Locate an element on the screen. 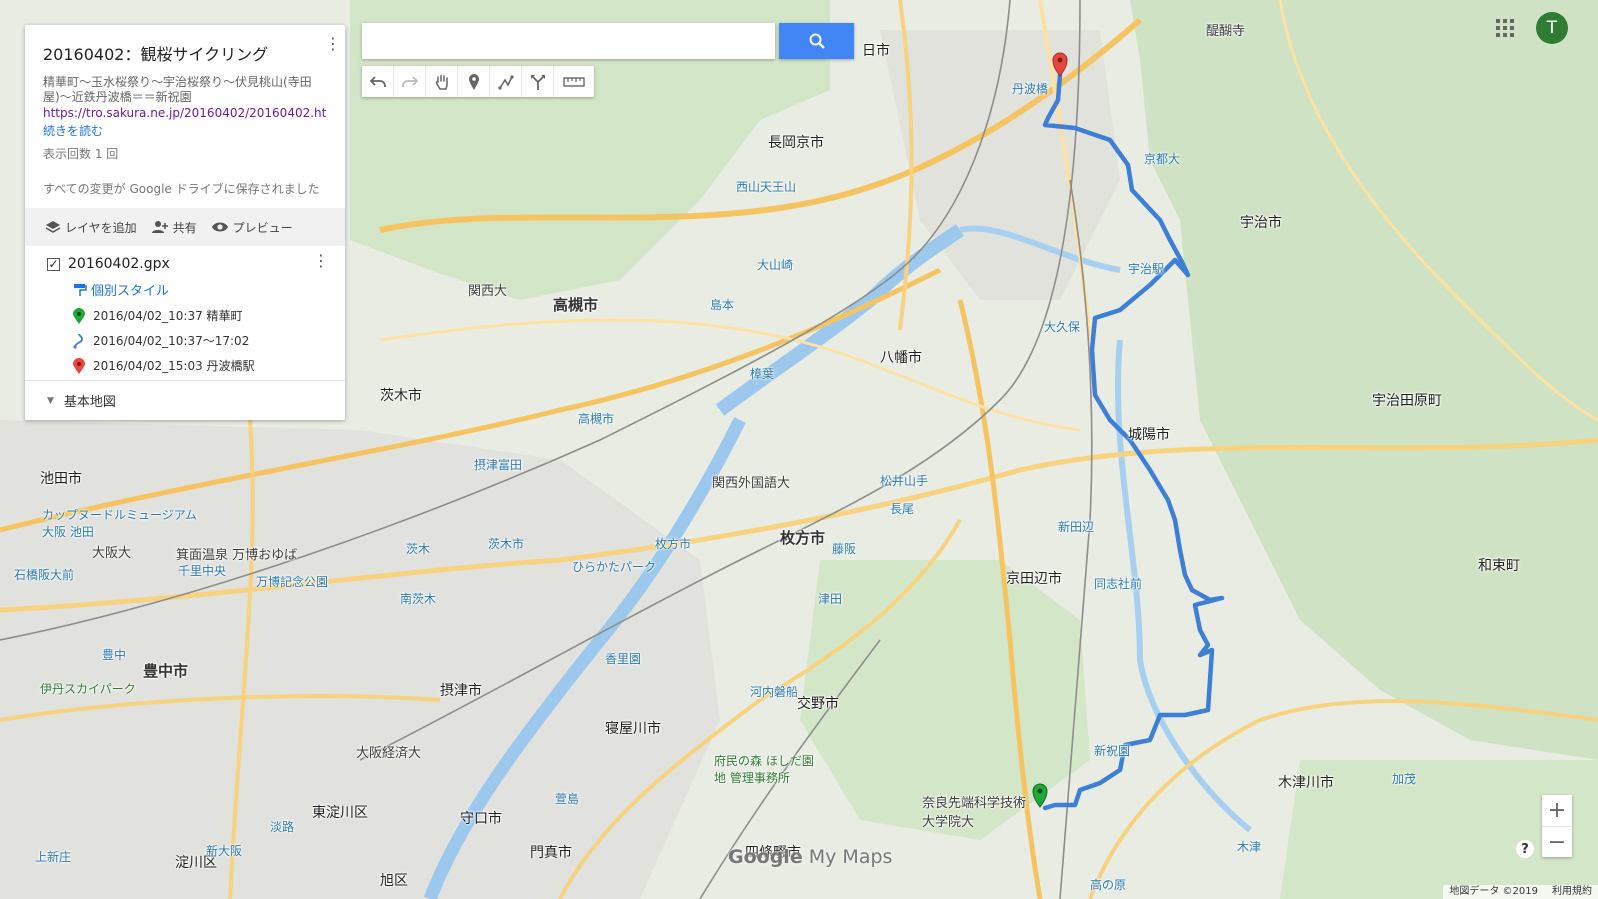 This screenshot has width=1598, height=899. feature-label: 2016/04/02_10:37 精華町 is located at coordinates (168, 316).